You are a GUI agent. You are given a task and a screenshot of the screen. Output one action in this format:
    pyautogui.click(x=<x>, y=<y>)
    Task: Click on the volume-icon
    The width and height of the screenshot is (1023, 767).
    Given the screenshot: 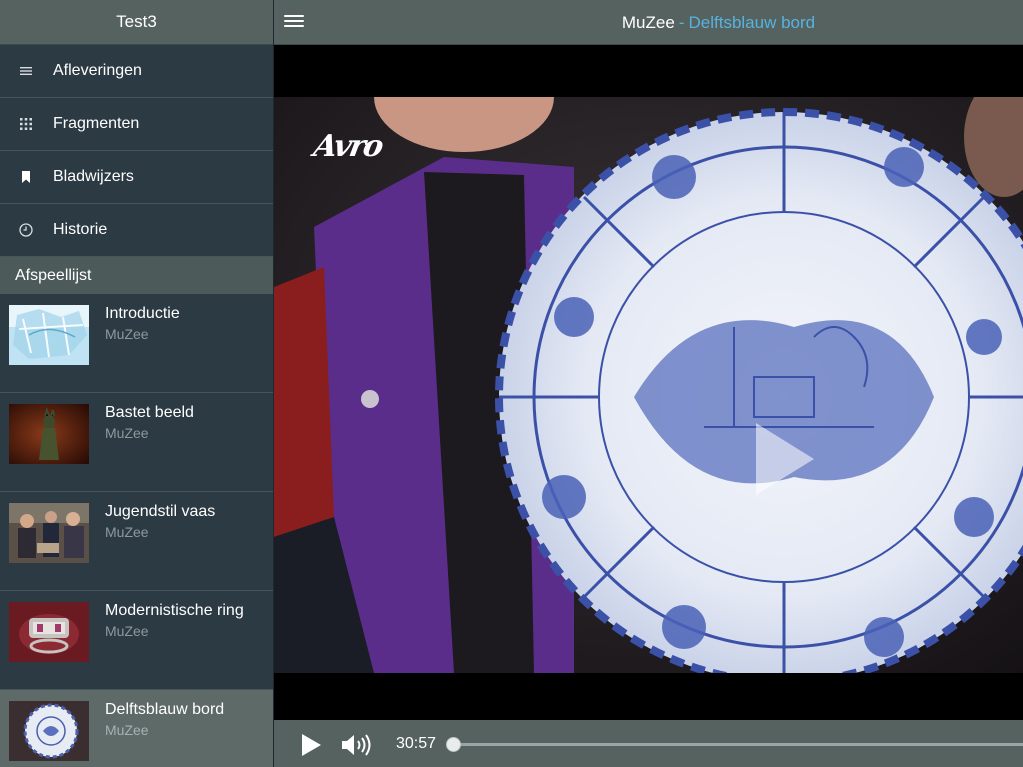 What is the action you would take?
    pyautogui.click(x=357, y=745)
    